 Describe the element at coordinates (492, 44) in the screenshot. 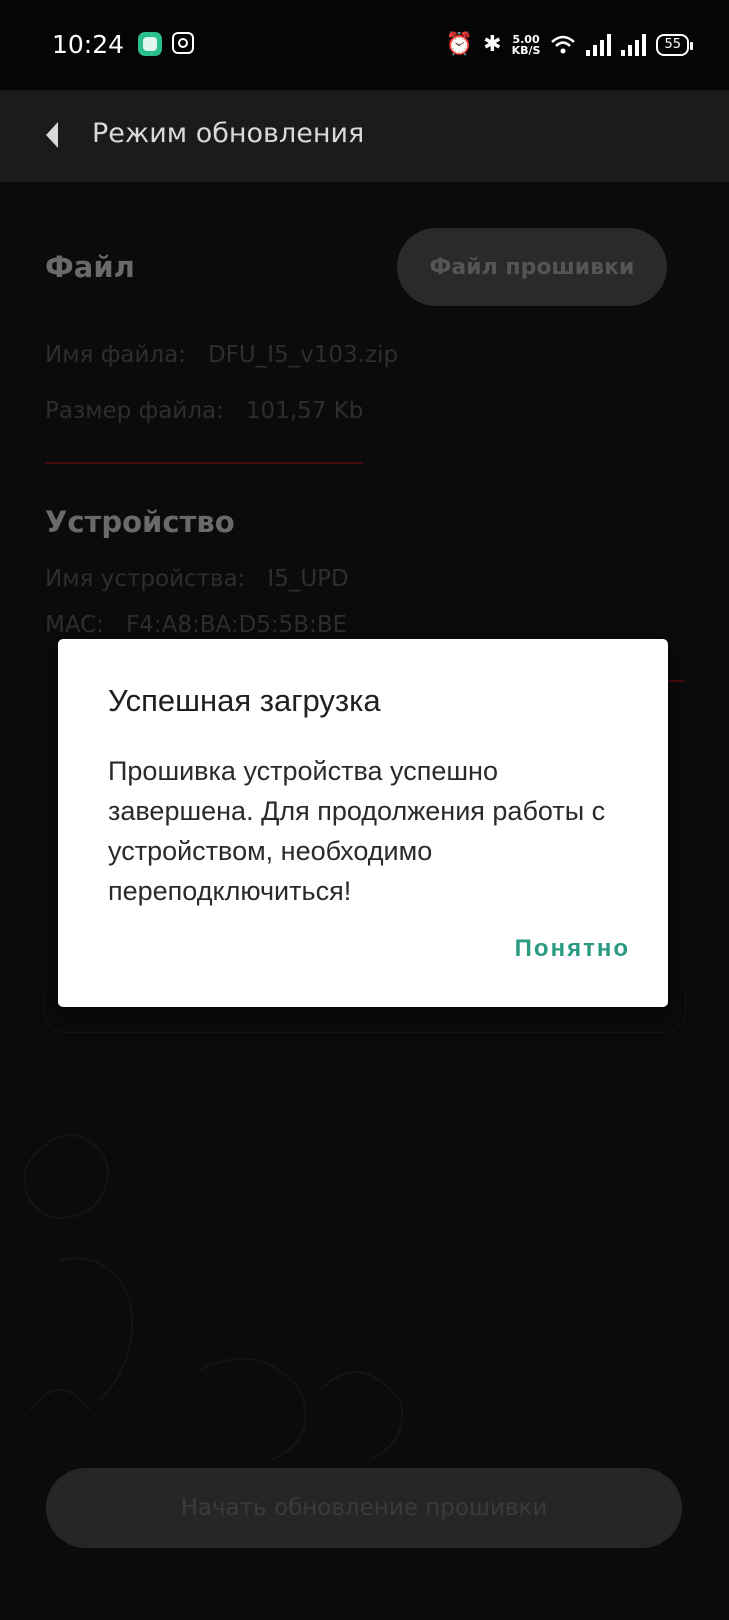

I see `bluetooth-icon: ✱` at that location.